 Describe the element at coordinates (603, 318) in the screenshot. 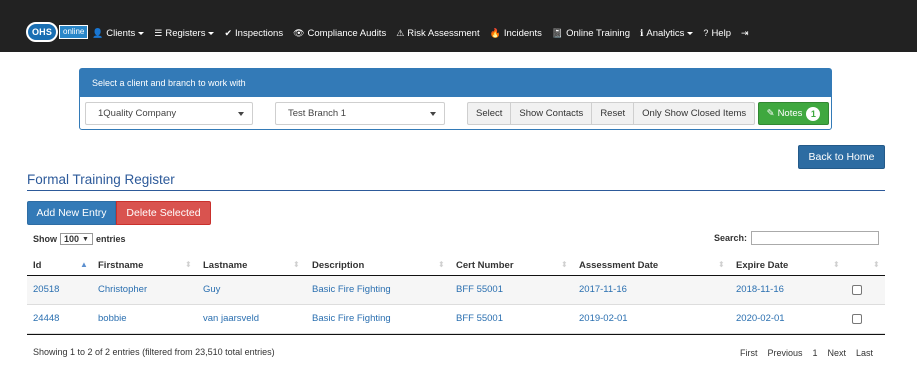

I see `cell-assessment-date: 2019-02-01` at that location.